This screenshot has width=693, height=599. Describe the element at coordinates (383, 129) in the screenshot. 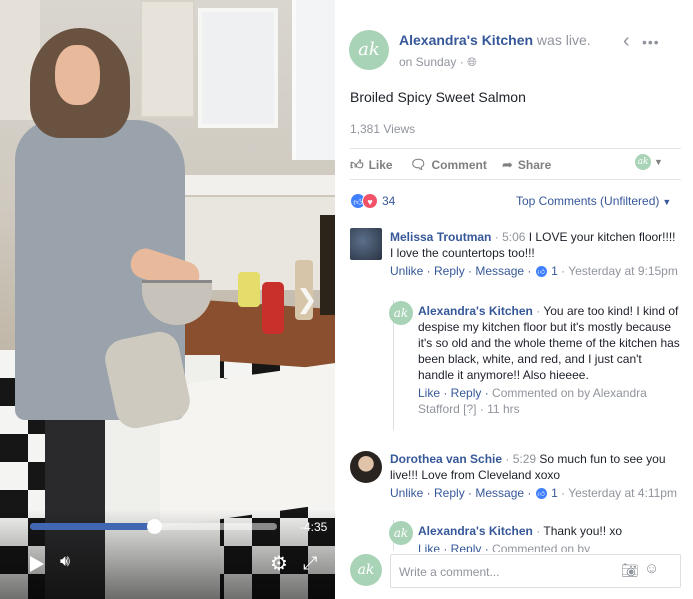

I see `view-count: 1,381 Views` at that location.